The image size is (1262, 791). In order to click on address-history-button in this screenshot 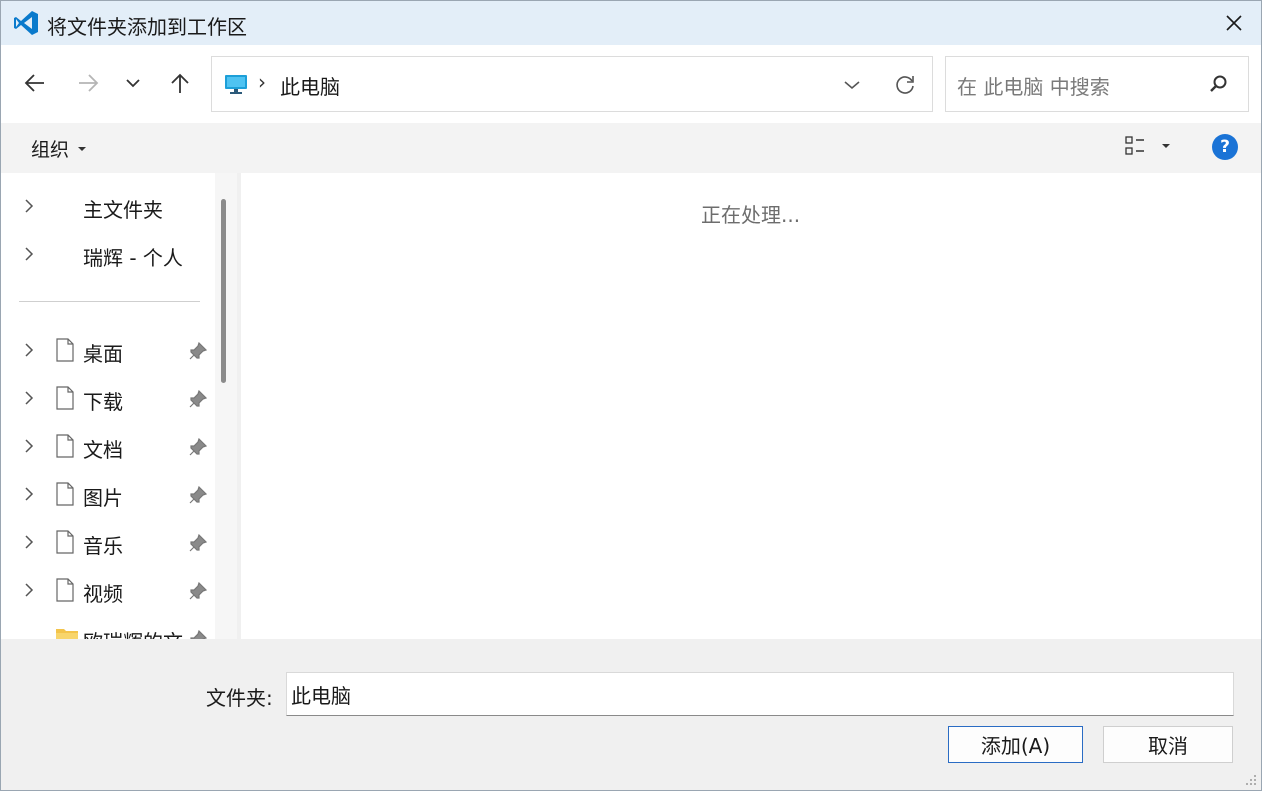, I will do `click(852, 85)`.